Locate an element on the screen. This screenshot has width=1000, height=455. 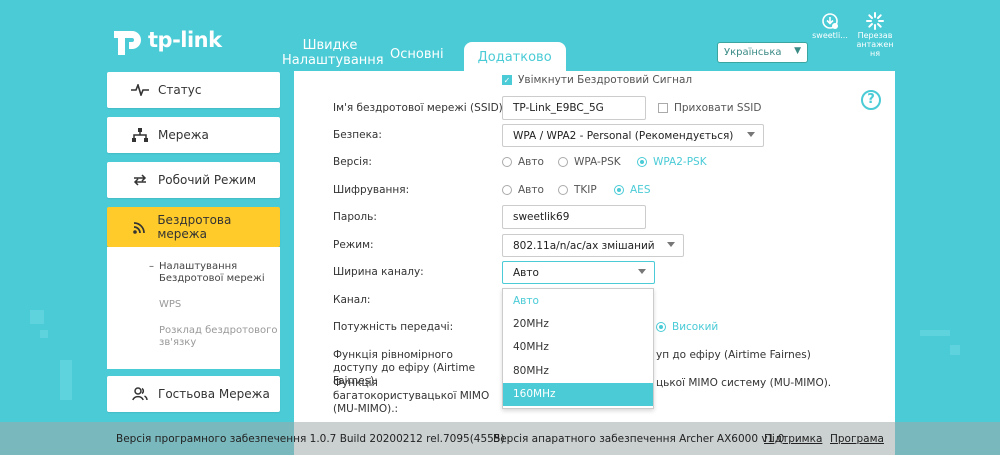
submenu-item-wireless-settings: Налаштування Бездротової мережі is located at coordinates (193, 273).